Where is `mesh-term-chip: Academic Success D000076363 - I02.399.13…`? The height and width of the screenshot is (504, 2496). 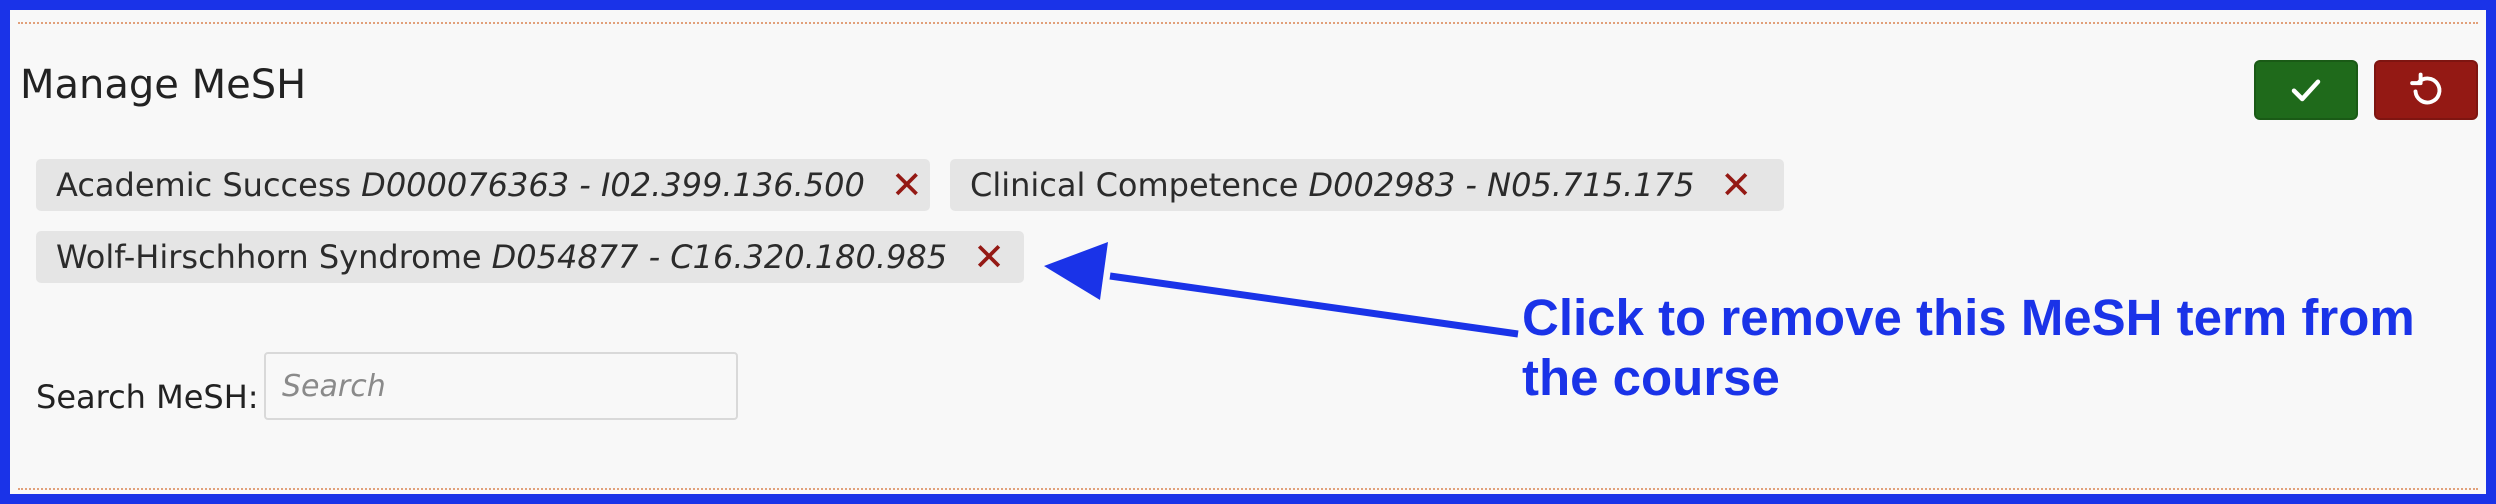
mesh-term-chip: Academic Success D000076363 - I02.399.13… is located at coordinates (483, 185).